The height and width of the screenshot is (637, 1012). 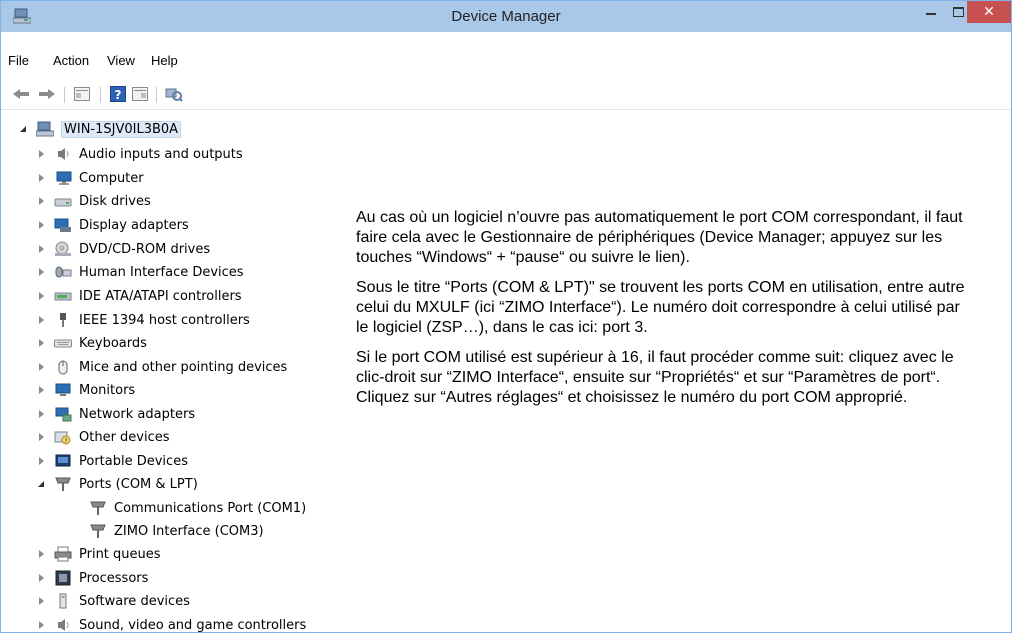 I want to click on menu-bar: File Action View Help, so click(x=506, y=64).